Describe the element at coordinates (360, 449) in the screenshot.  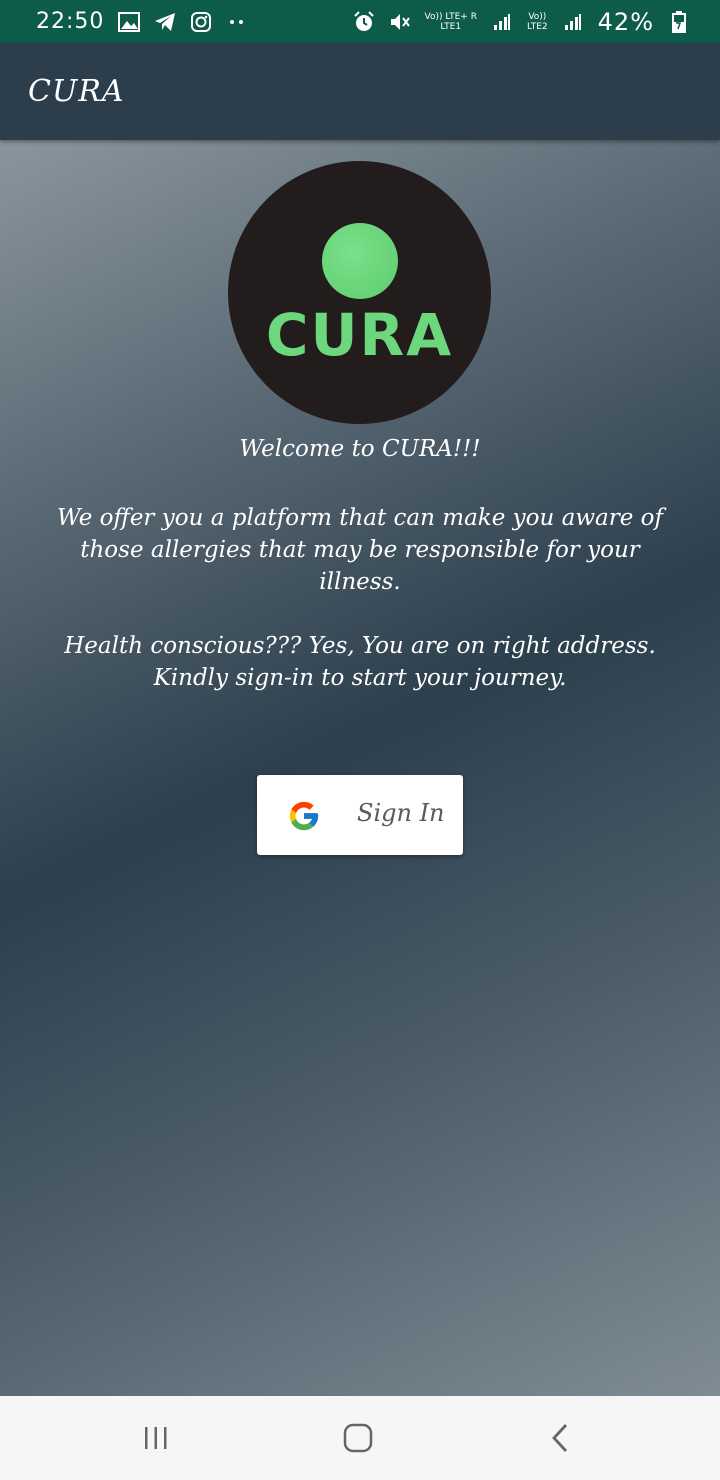
I see `welcome-text: Welcome to CURA!!!` at that location.